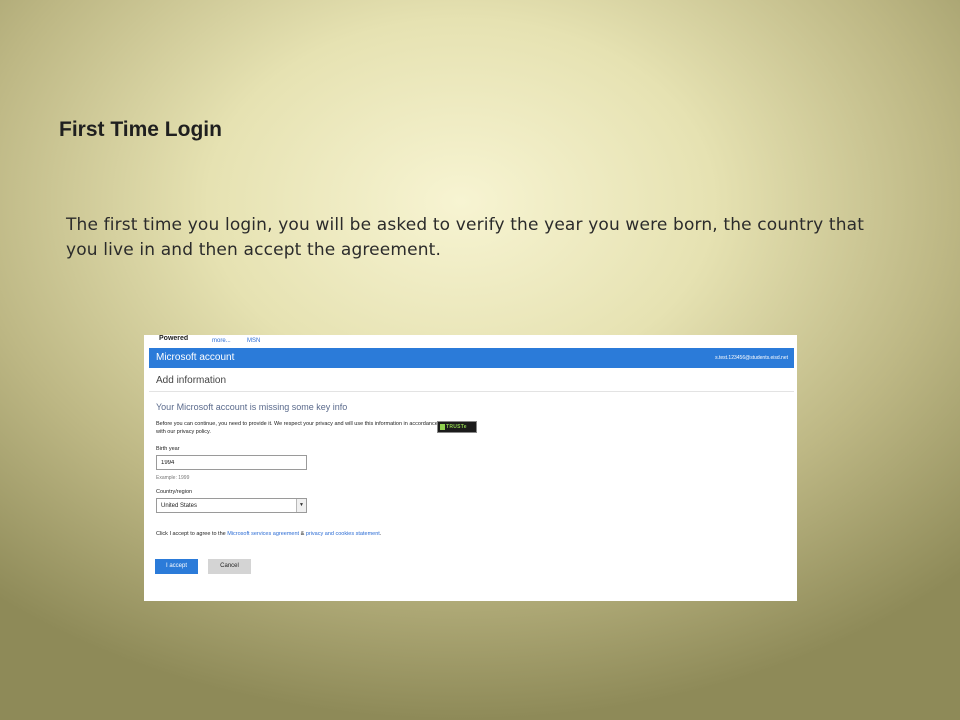 The image size is (960, 720). What do you see at coordinates (442, 427) in the screenshot?
I see `check-icon` at bounding box center [442, 427].